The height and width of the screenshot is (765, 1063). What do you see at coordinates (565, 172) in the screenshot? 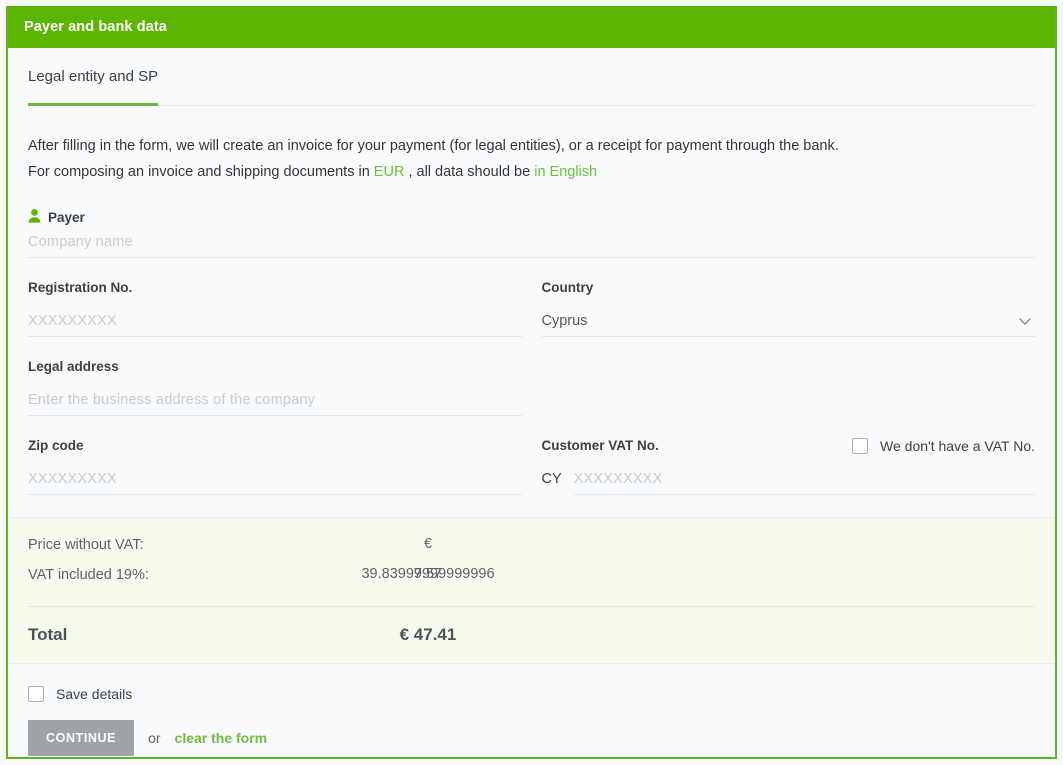
I see `language-link: in English` at bounding box center [565, 172].